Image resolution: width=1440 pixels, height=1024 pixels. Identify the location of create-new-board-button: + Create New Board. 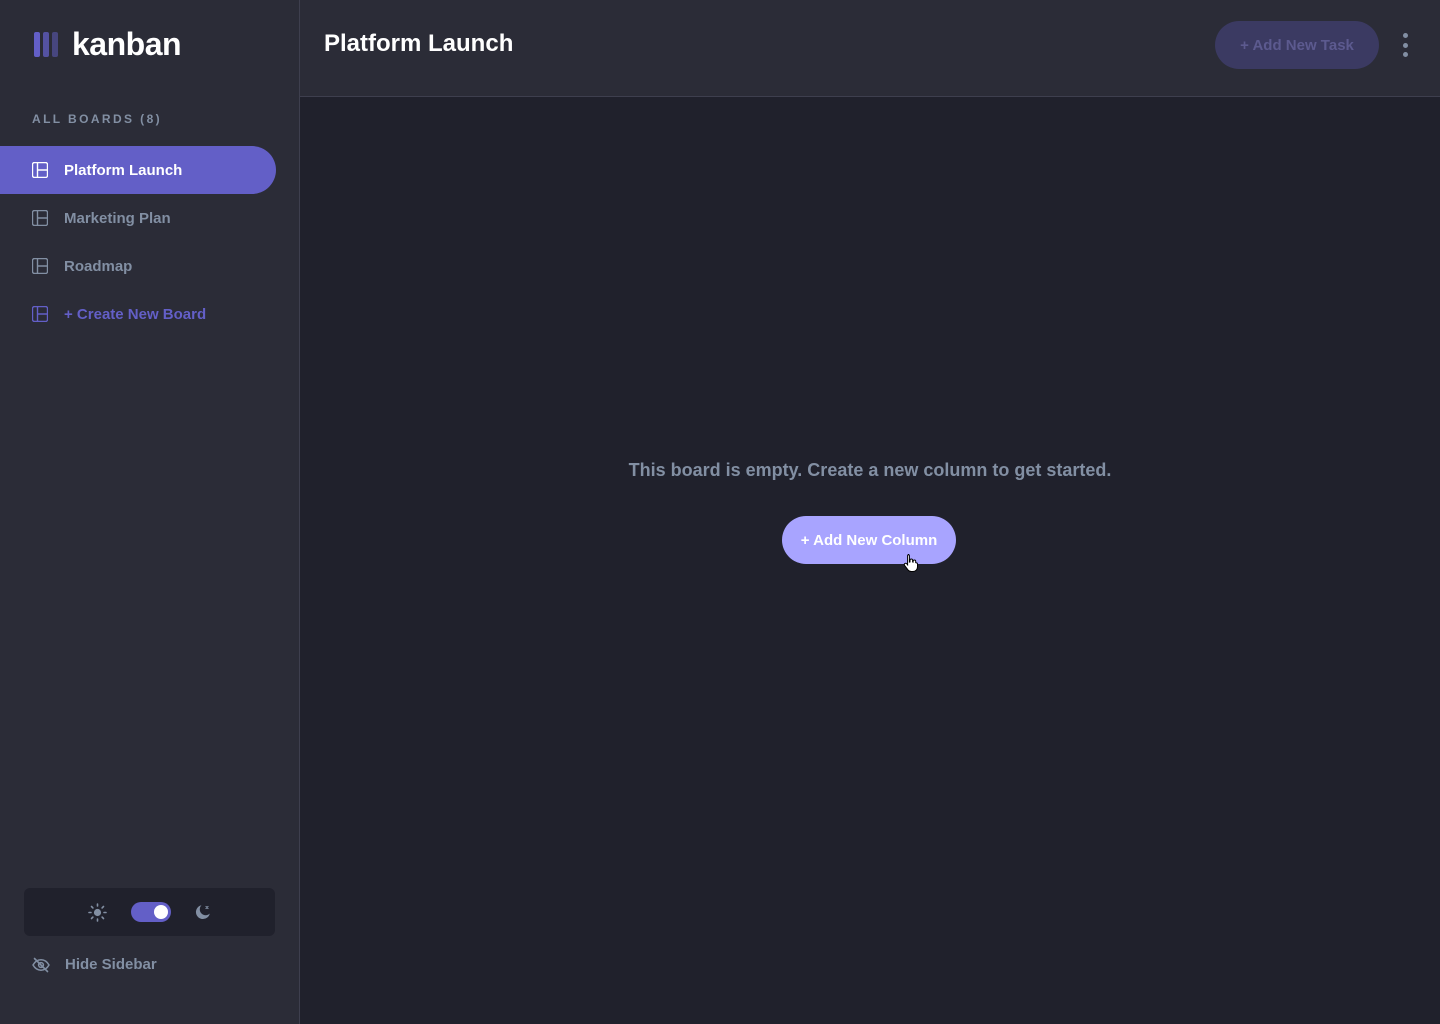
(138, 314).